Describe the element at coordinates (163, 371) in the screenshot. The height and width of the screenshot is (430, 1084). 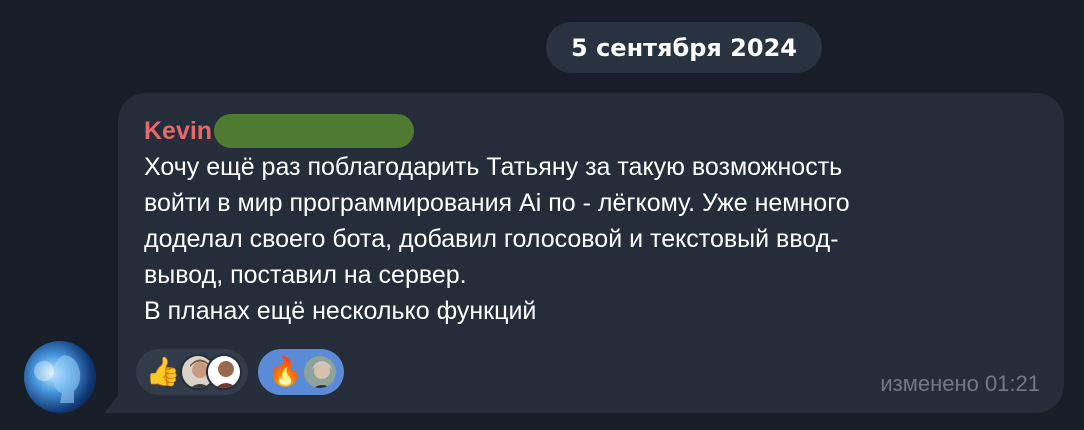
I see `thumbs-up-icon: 👍` at that location.